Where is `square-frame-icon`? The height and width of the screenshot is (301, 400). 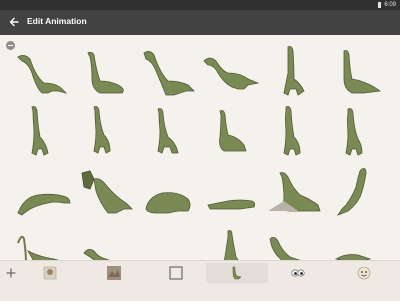
square-frame-icon is located at coordinates (176, 273).